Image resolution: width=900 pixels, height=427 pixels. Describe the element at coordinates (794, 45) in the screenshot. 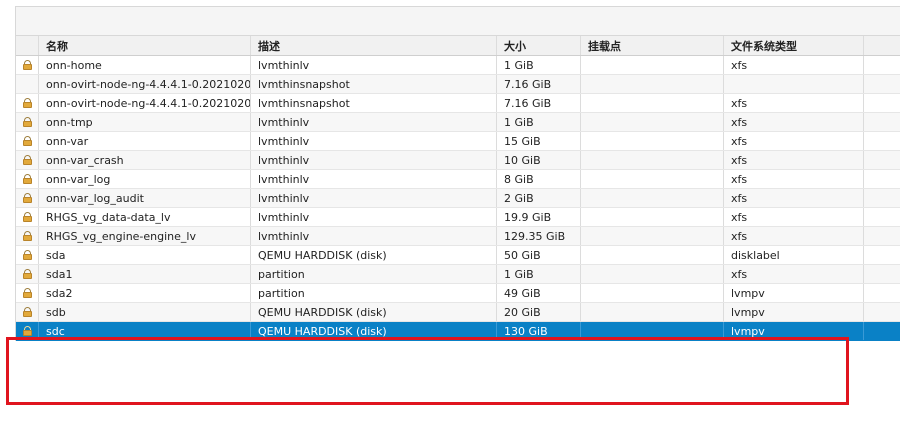

I see `header-filesystem-type: 文件系统类型` at that location.